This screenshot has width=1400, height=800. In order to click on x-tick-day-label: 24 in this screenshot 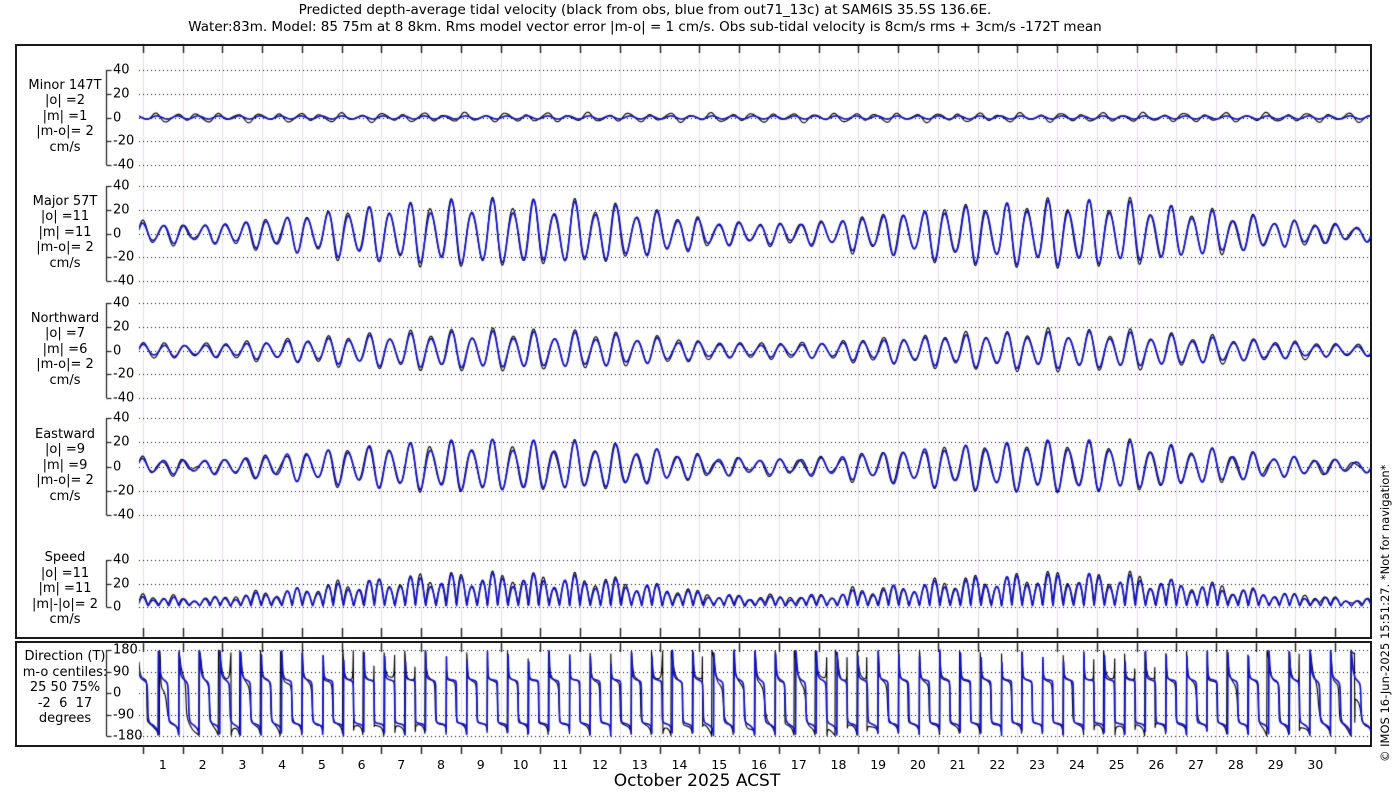, I will do `click(1076, 764)`.